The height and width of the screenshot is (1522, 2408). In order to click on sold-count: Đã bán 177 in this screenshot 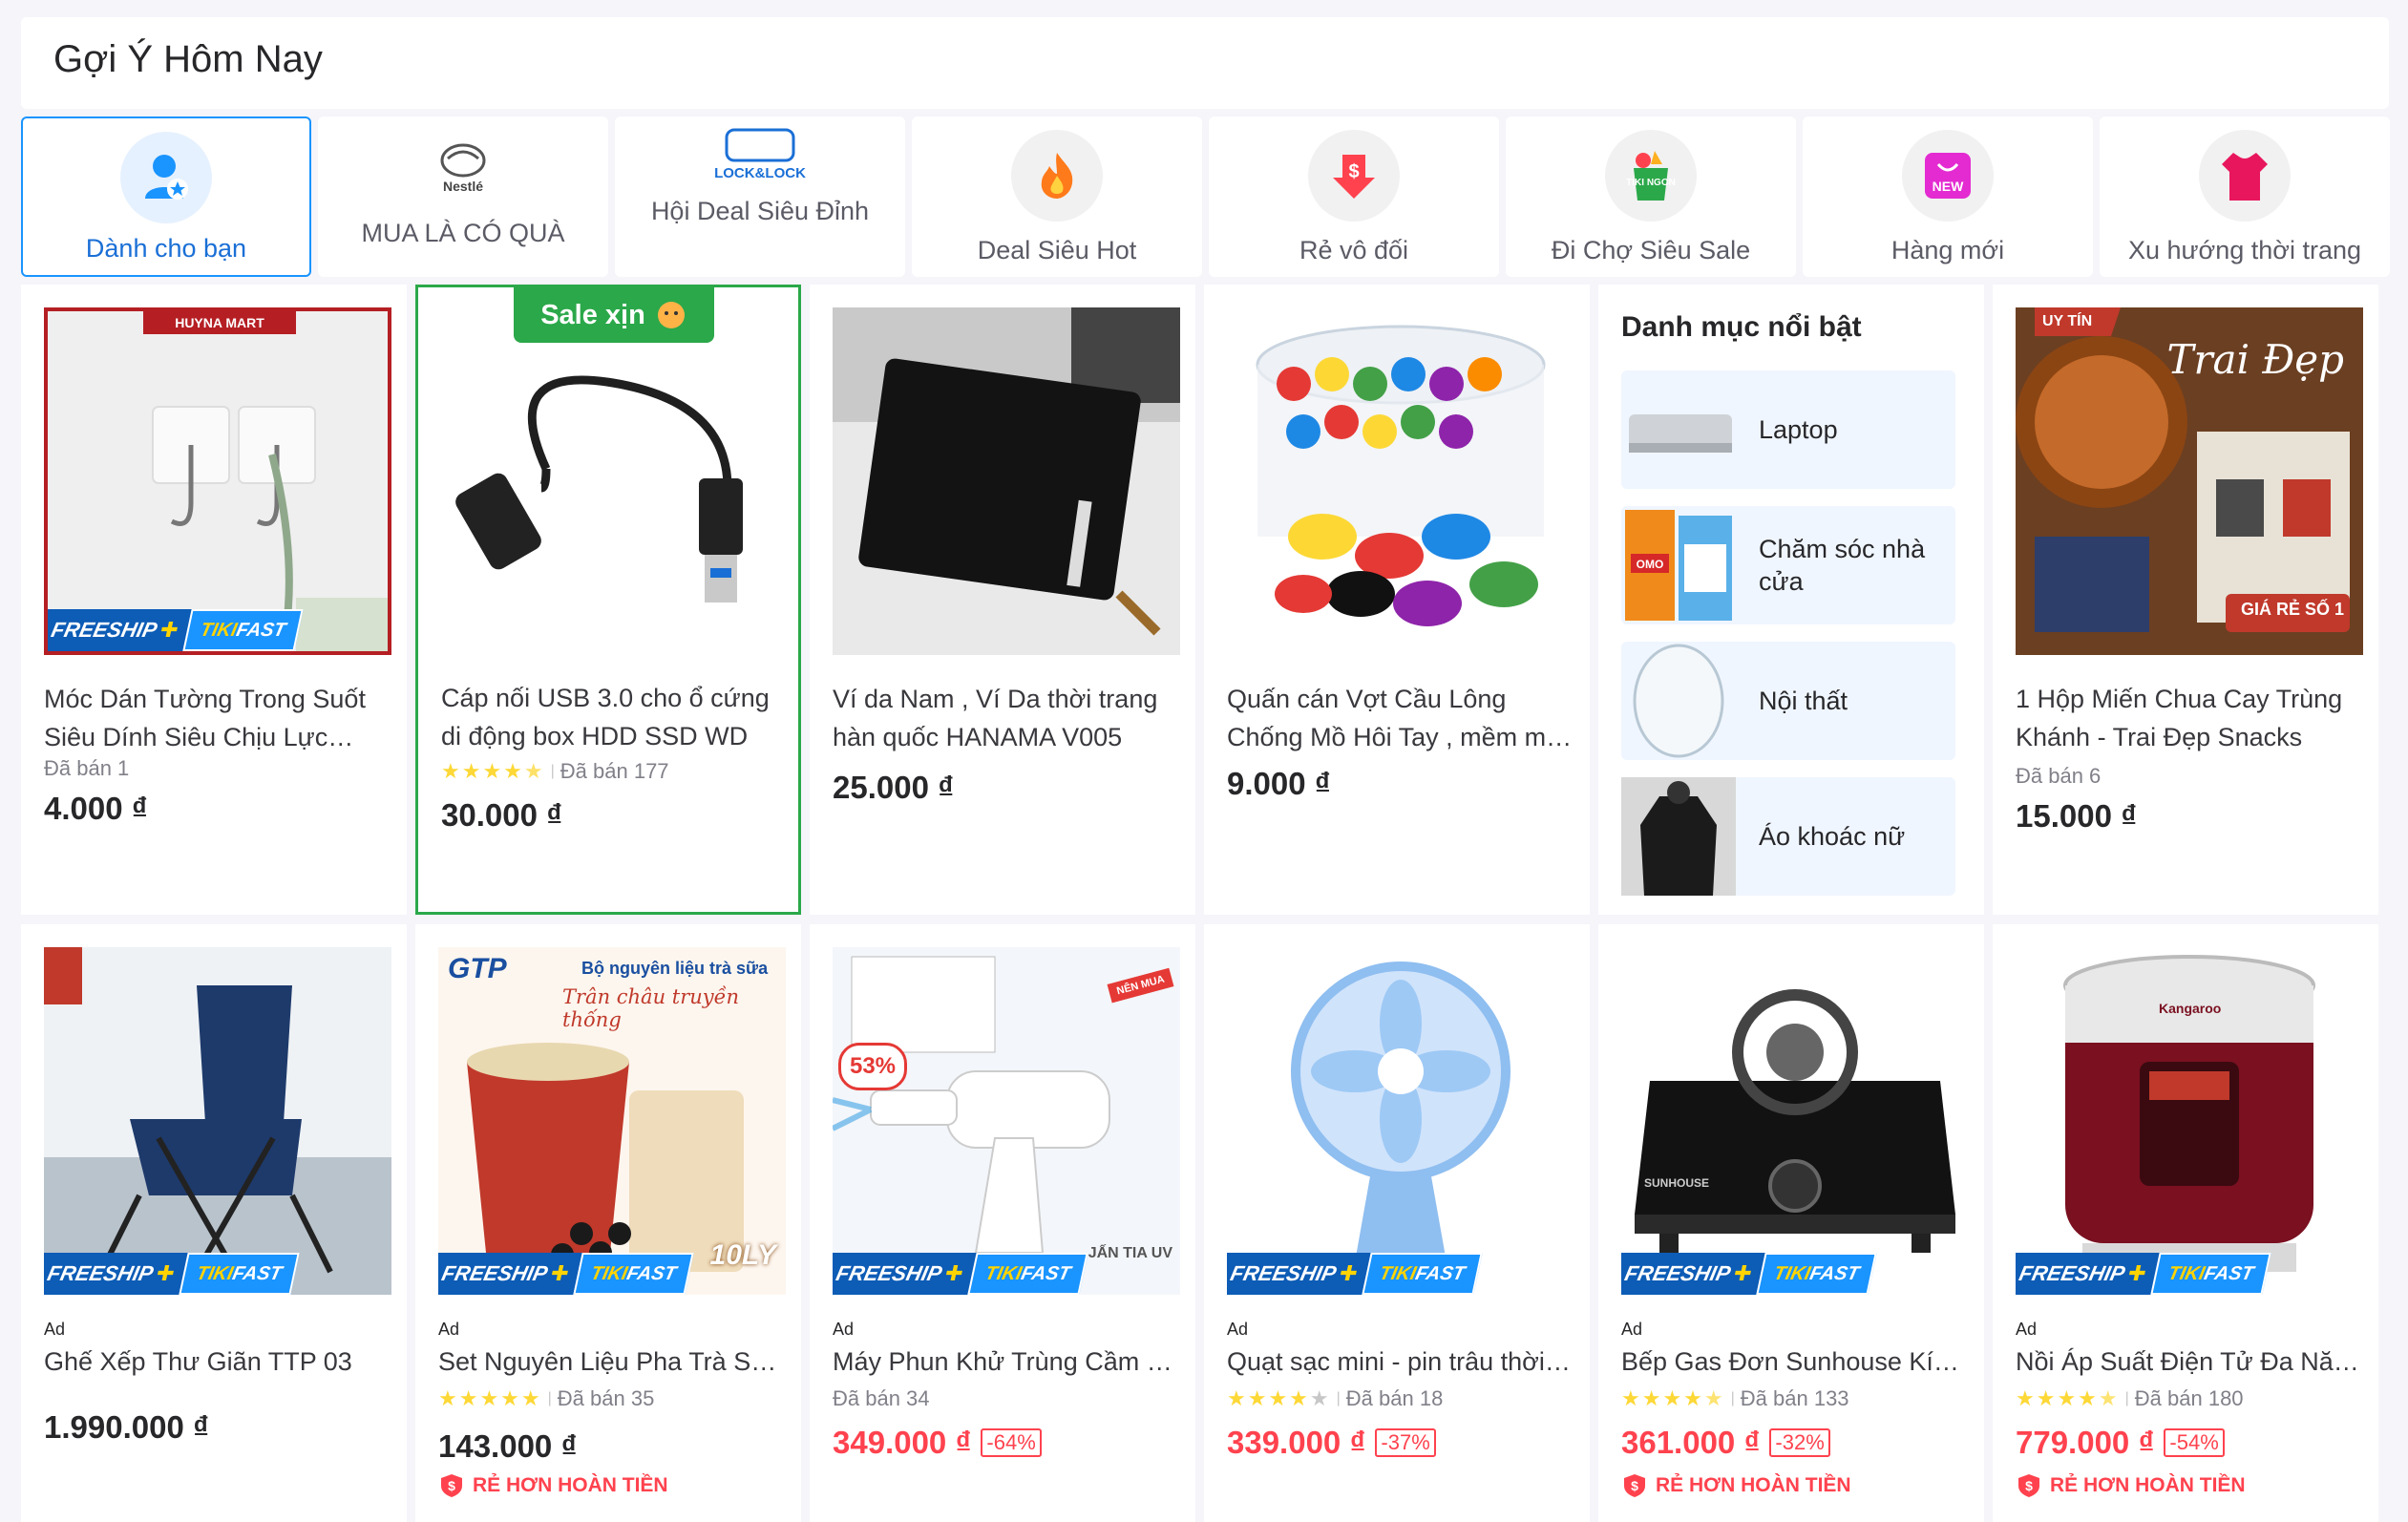, I will do `click(614, 771)`.